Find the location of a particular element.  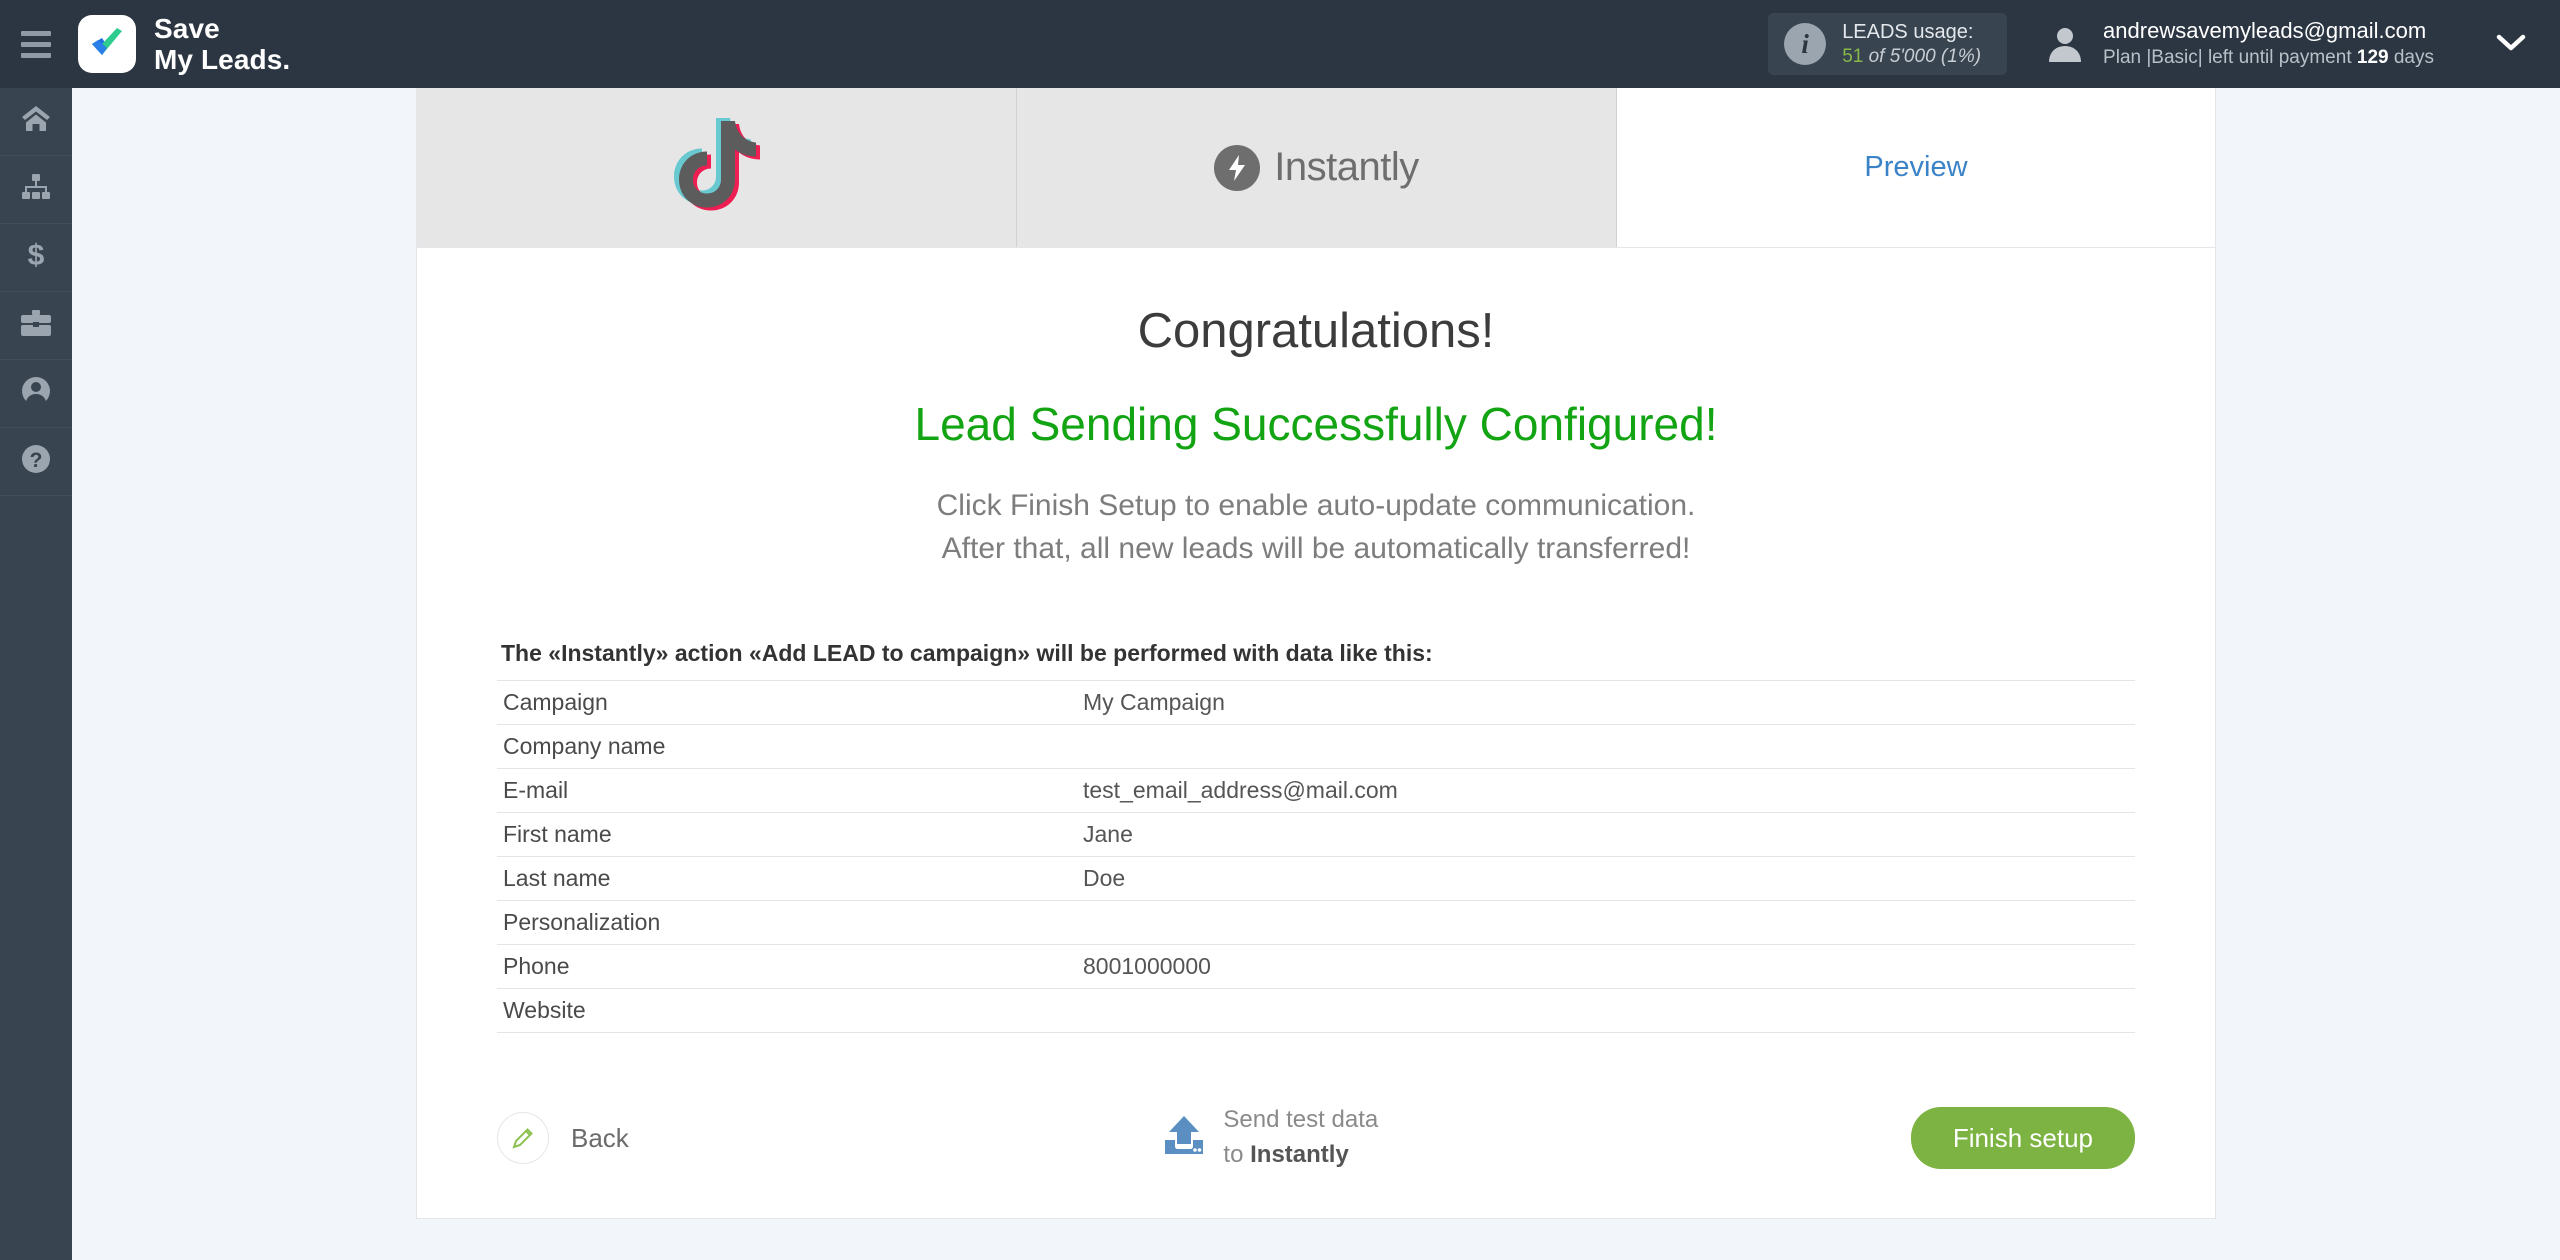

table-row: E-mail test_email_address@mail.com is located at coordinates (1316, 790).